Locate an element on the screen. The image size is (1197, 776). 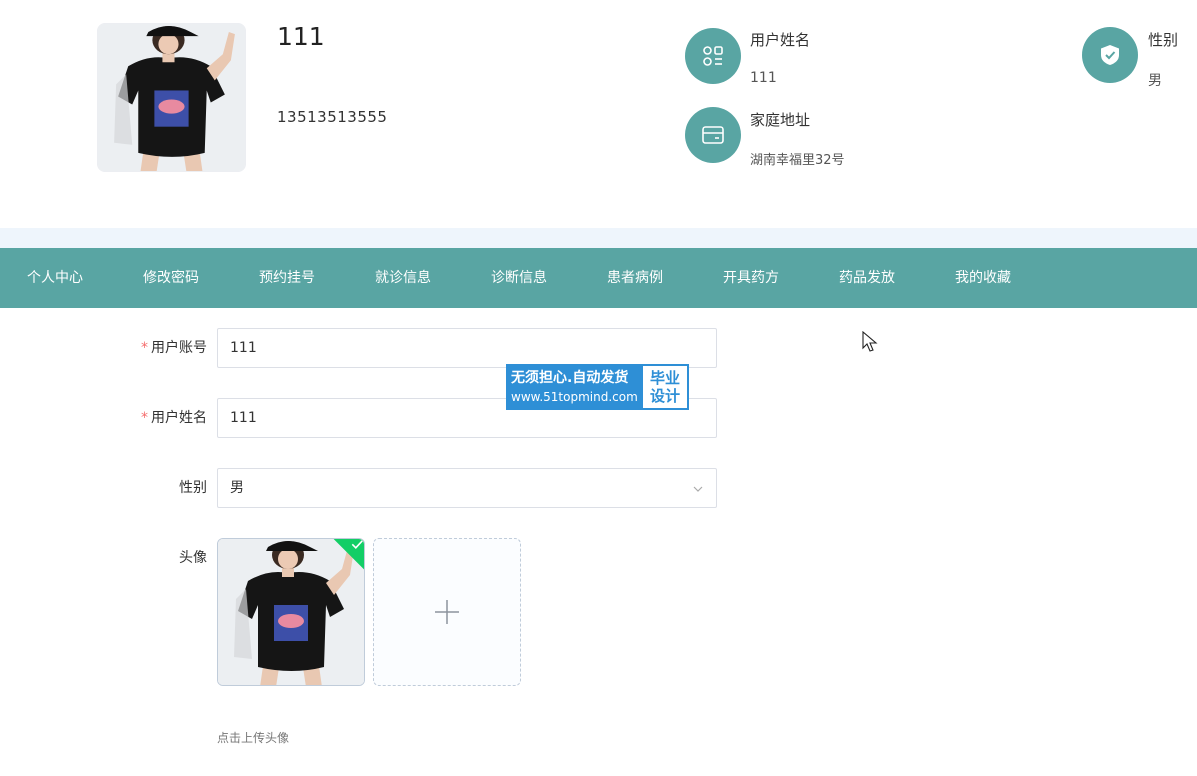
profile-phone: 13513513555 is located at coordinates (332, 117).